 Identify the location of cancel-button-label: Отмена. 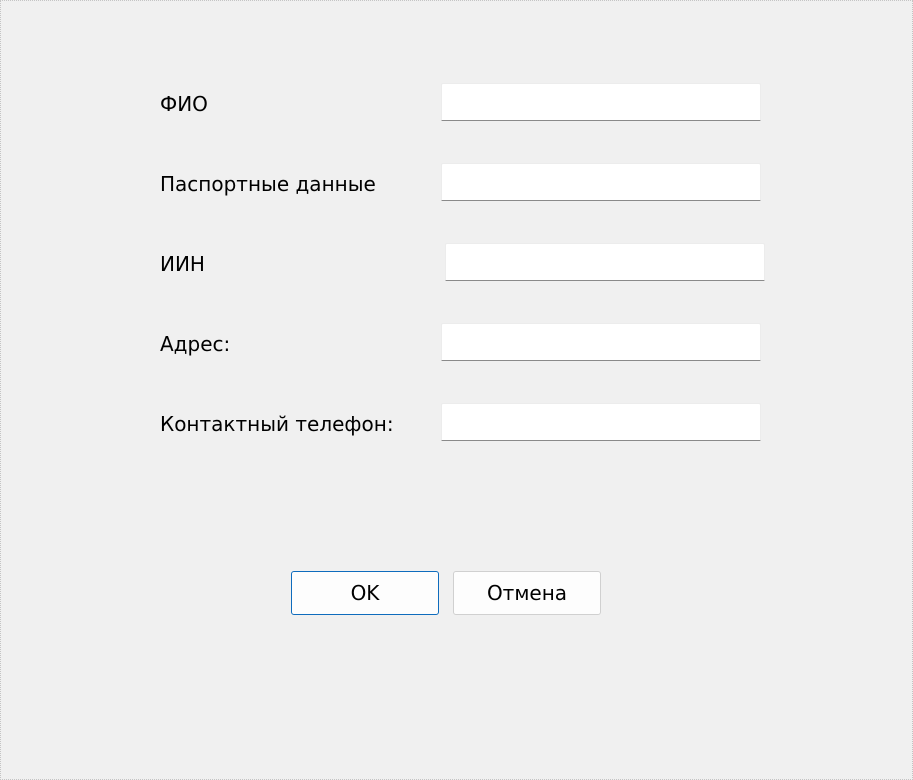
(527, 593).